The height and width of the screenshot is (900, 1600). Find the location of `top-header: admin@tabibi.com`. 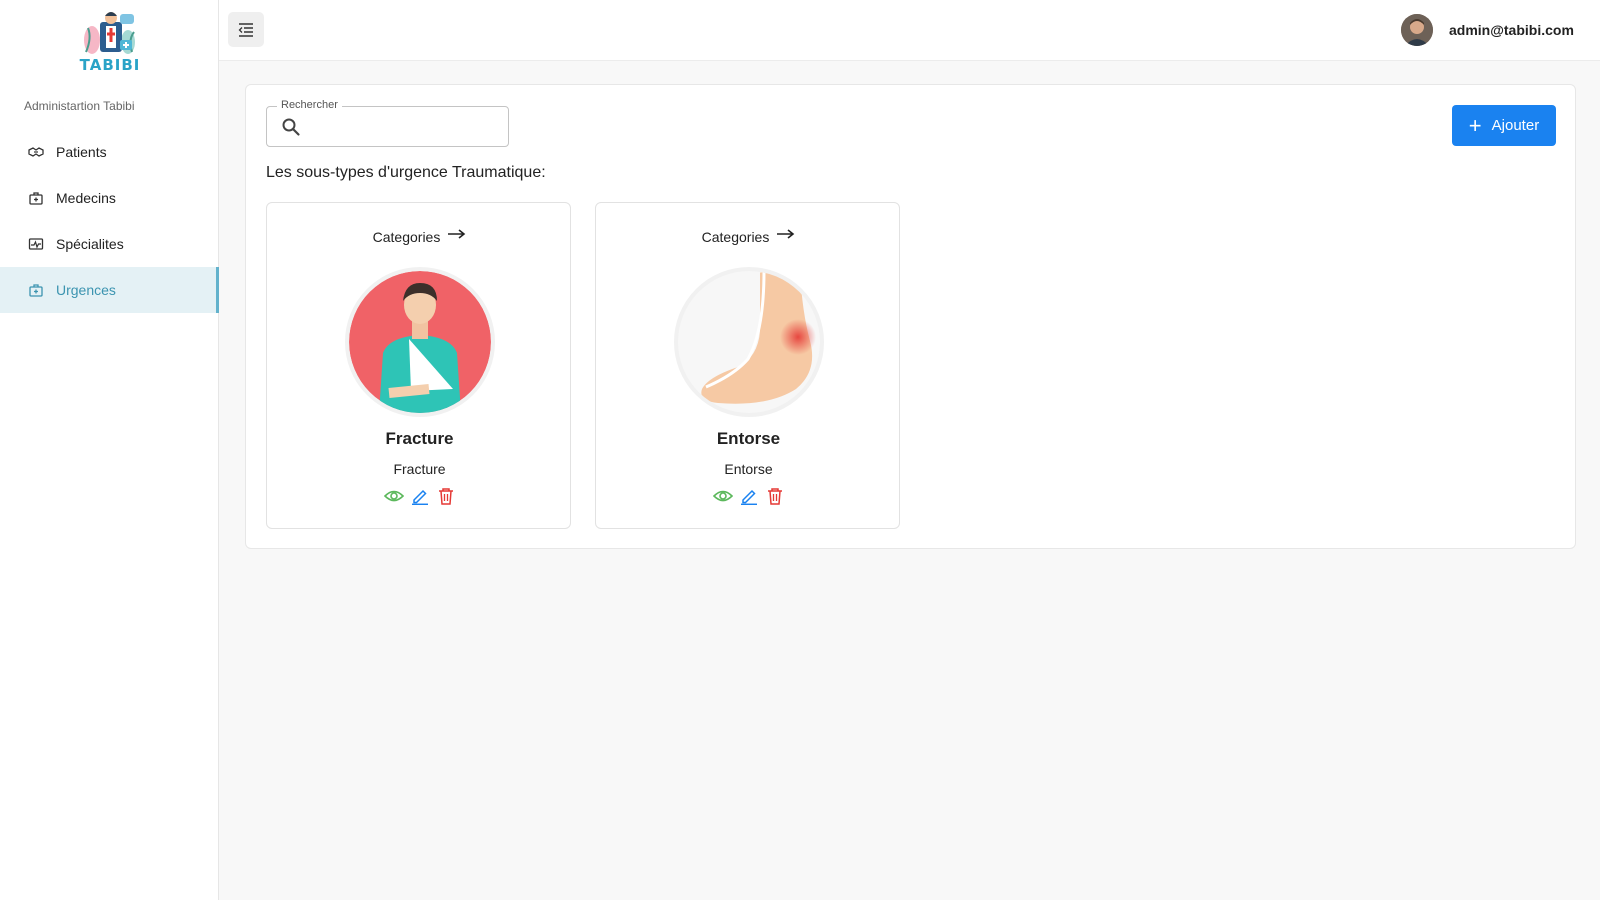

top-header: admin@tabibi.com is located at coordinates (909, 30).